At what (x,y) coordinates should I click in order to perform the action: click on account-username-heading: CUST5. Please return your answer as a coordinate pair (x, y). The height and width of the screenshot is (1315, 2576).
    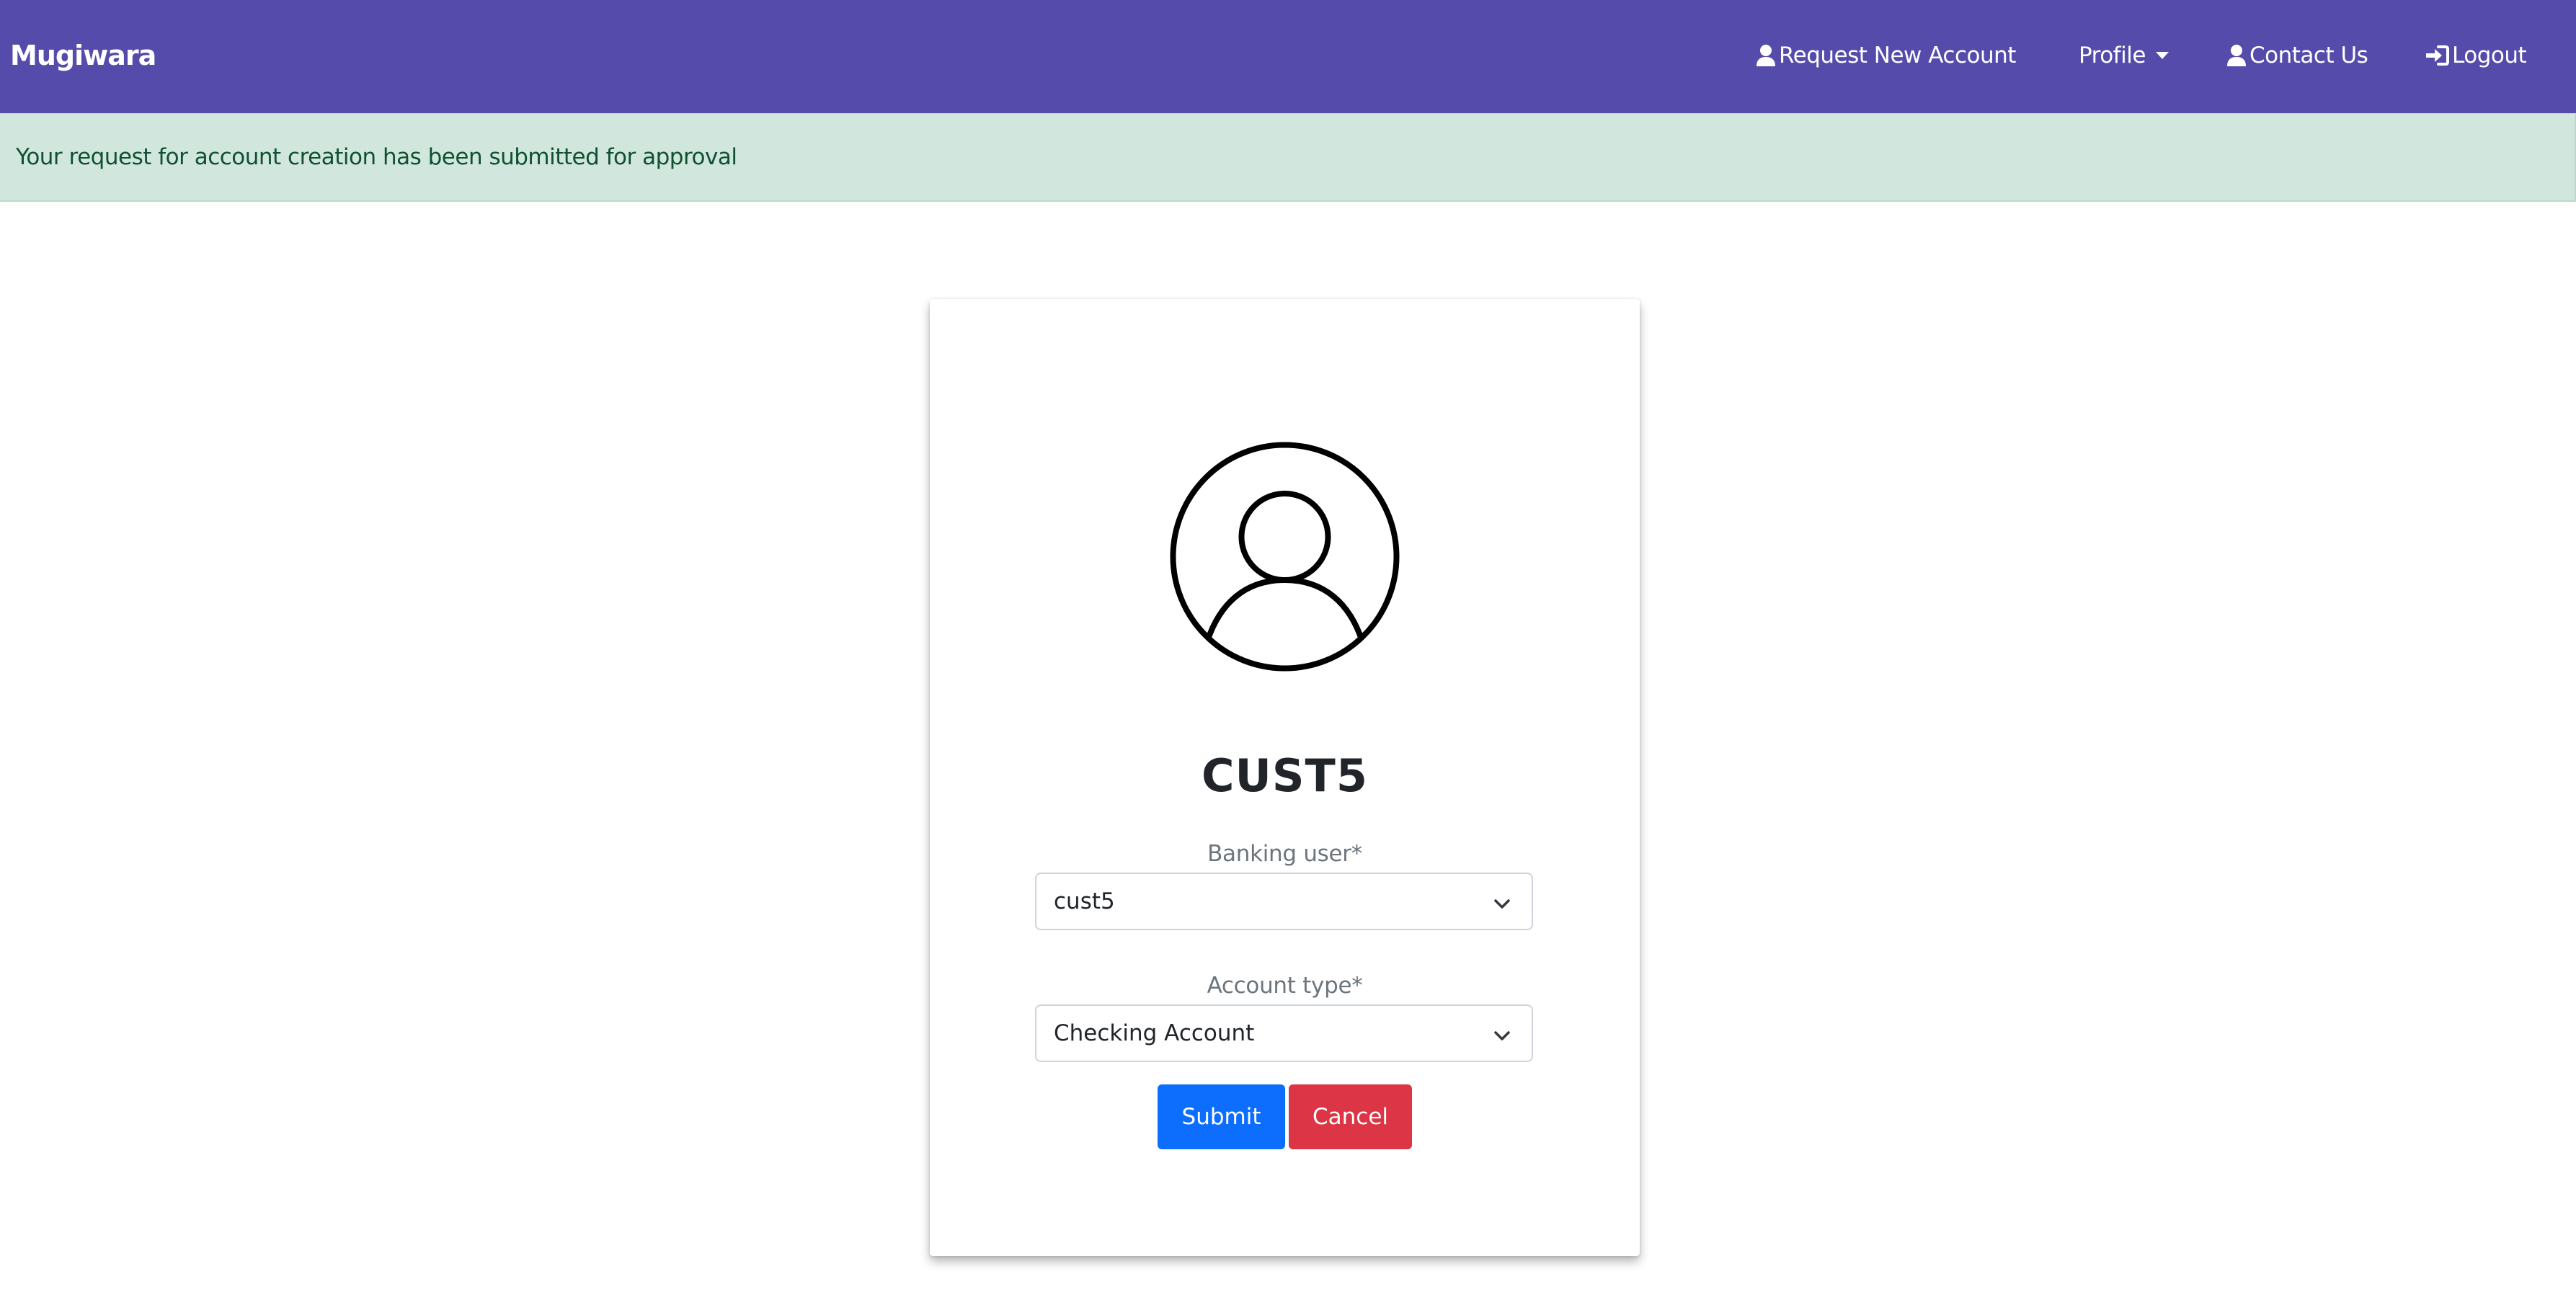
    Looking at the image, I should click on (1285, 775).